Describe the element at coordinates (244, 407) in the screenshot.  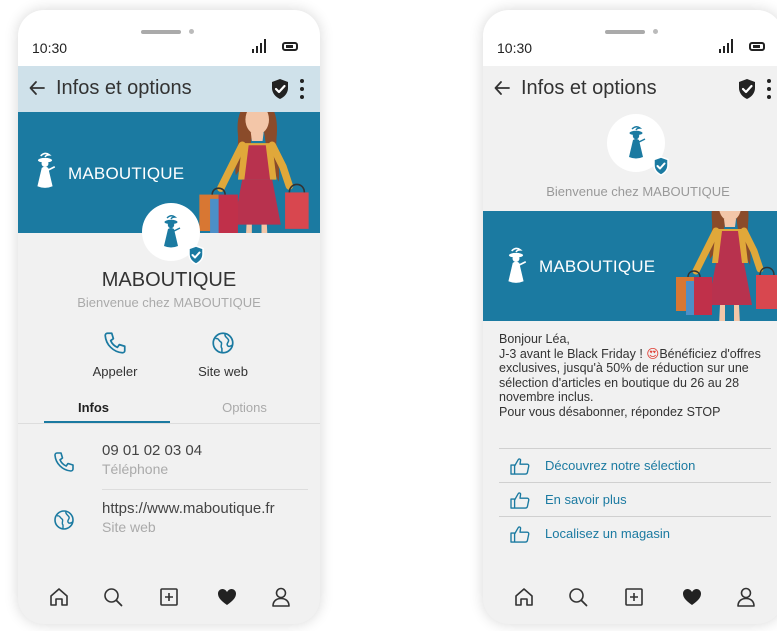
I see `tab-options: Options` at that location.